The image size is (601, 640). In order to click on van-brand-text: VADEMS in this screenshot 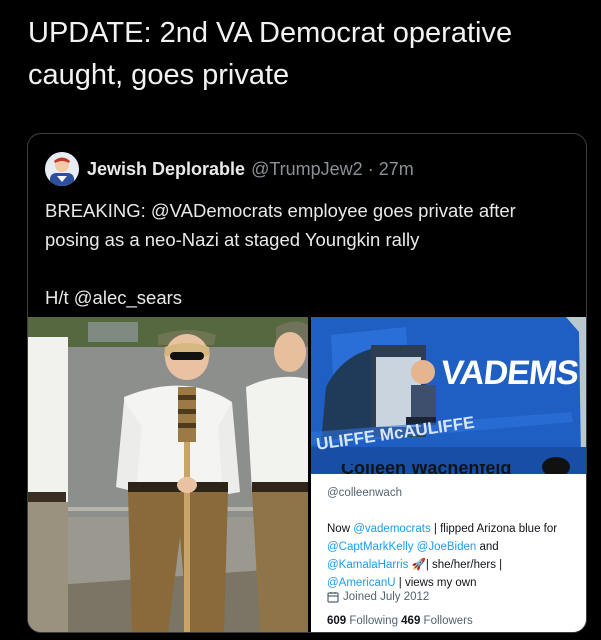, I will do `click(510, 373)`.